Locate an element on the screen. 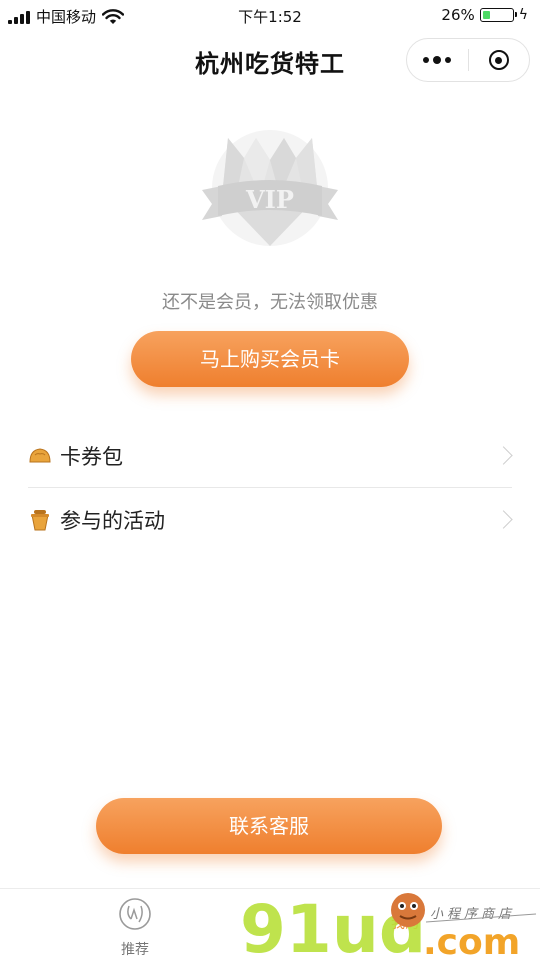  vip-badge-text: VIP is located at coordinates (269, 199).